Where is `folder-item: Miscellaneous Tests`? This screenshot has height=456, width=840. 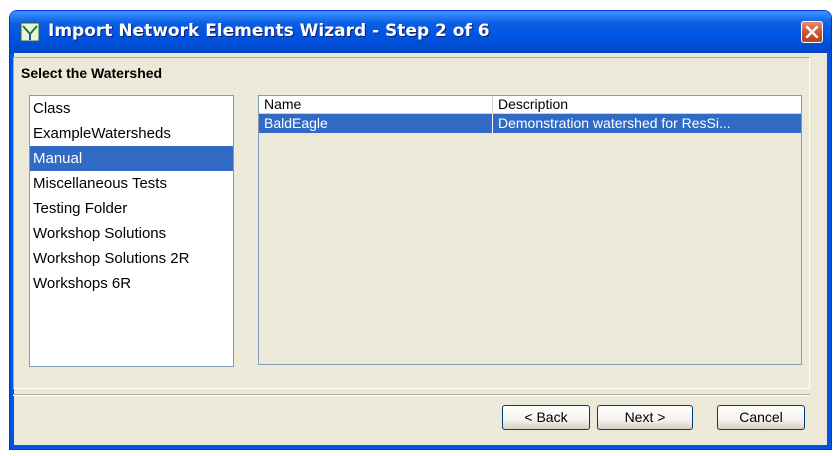 folder-item: Miscellaneous Tests is located at coordinates (131, 183).